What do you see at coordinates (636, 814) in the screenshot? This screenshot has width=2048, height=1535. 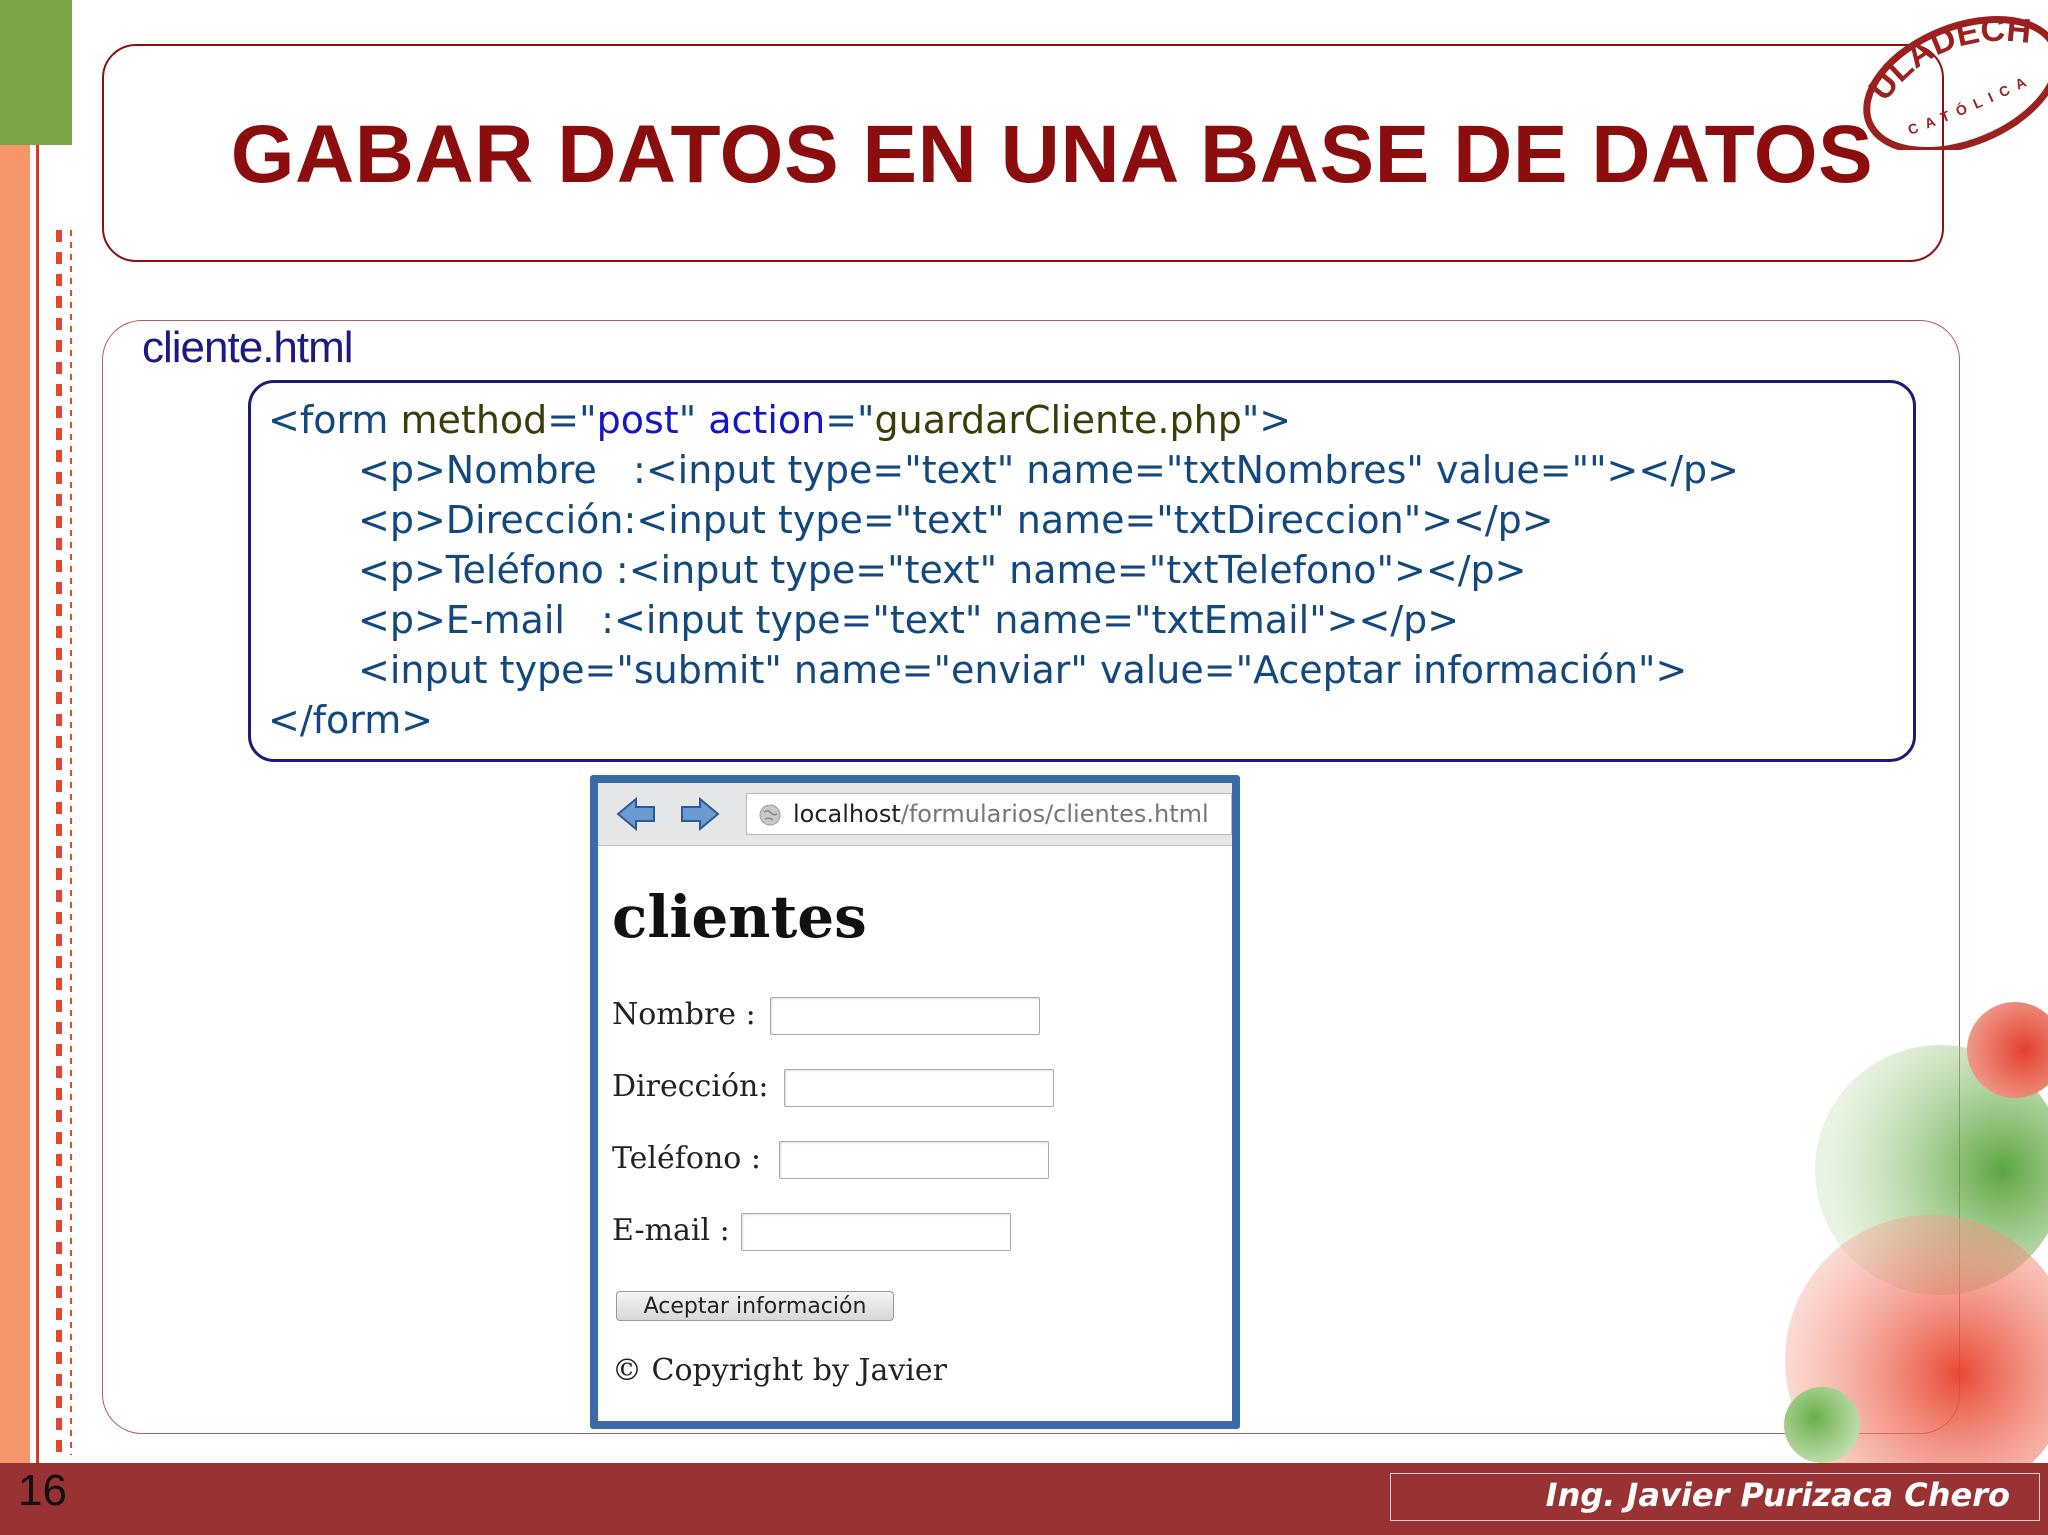 I see `back-arrow-icon` at bounding box center [636, 814].